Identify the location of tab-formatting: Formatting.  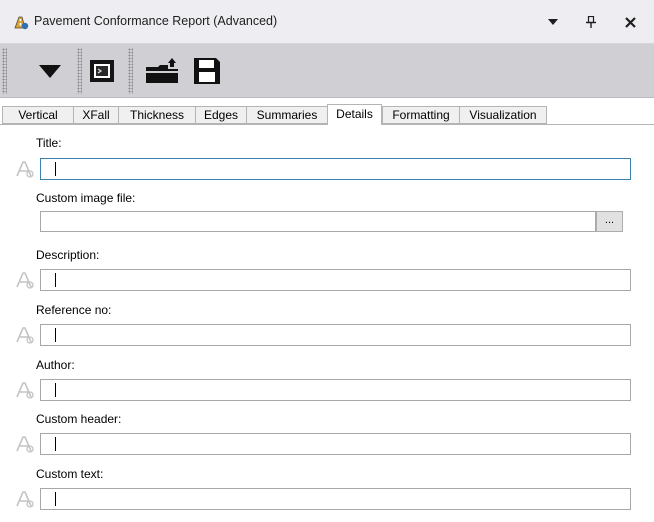
(420, 115).